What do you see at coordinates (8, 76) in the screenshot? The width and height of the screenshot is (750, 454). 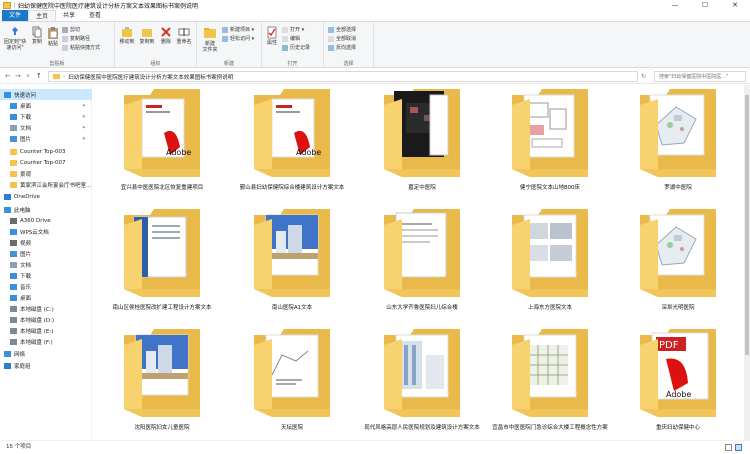 I see `back-arrow-icon: ←` at bounding box center [8, 76].